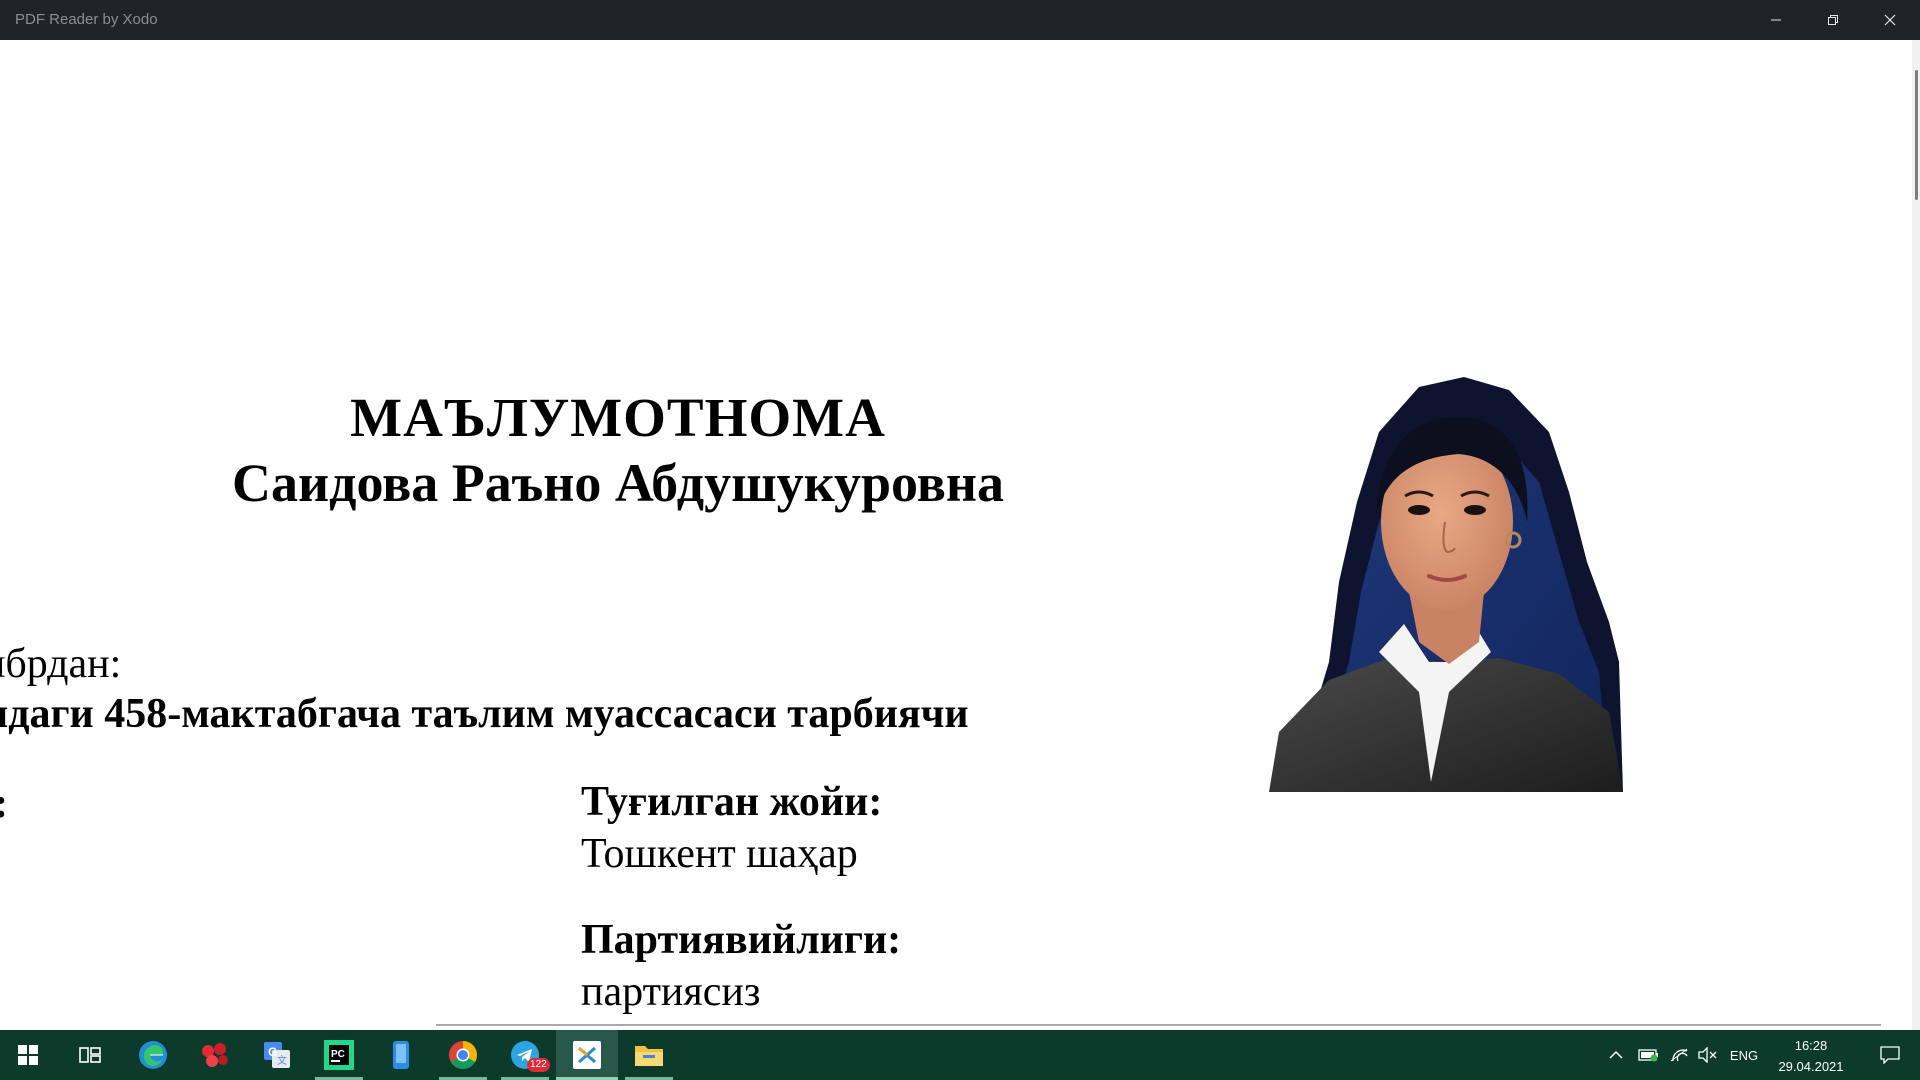 The height and width of the screenshot is (1080, 1920). I want to click on svg-text: PC, so click(338, 1054).